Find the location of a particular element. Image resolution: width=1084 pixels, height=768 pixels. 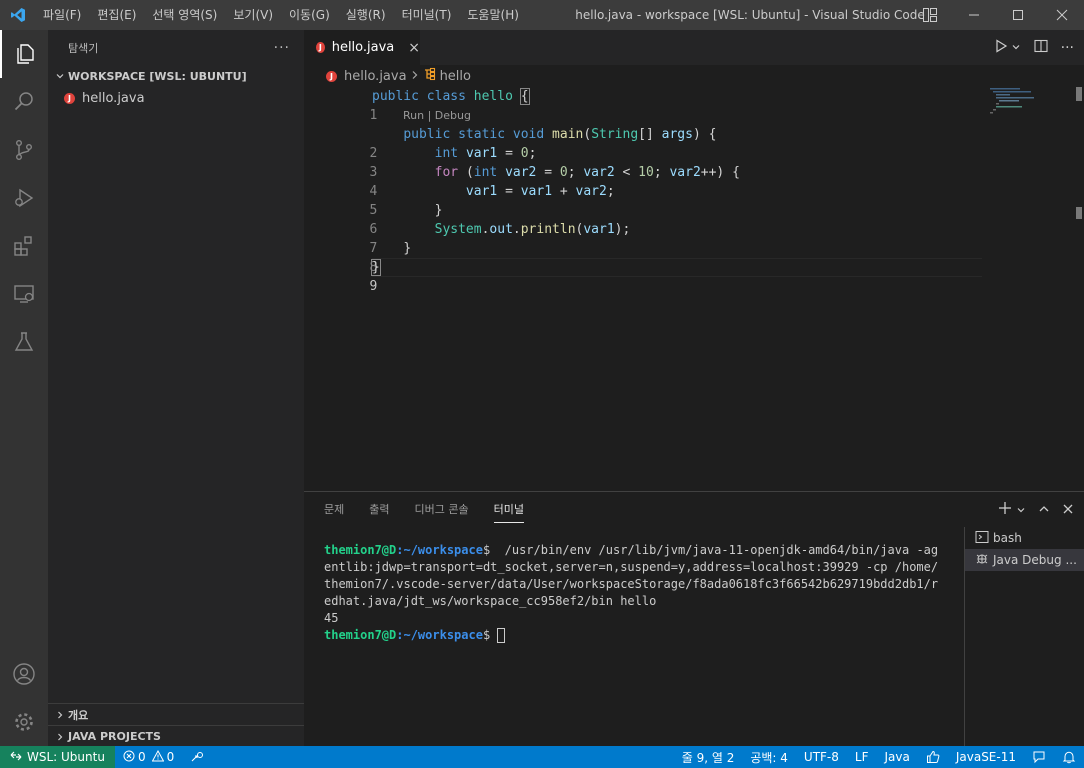

terminal-icon is located at coordinates (982, 538).